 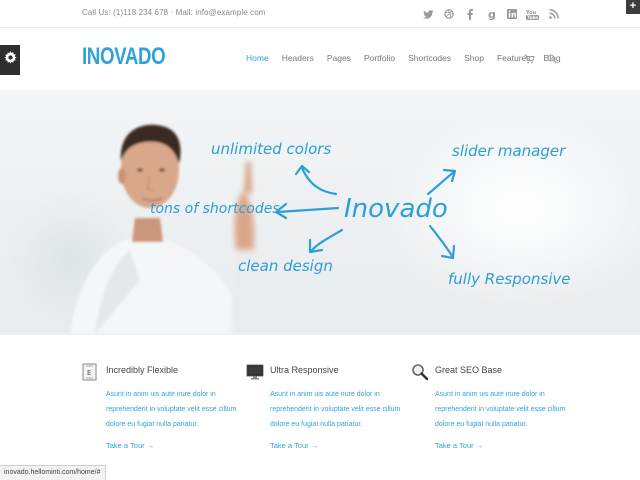 What do you see at coordinates (540, 60) in the screenshot?
I see `header-tools` at bounding box center [540, 60].